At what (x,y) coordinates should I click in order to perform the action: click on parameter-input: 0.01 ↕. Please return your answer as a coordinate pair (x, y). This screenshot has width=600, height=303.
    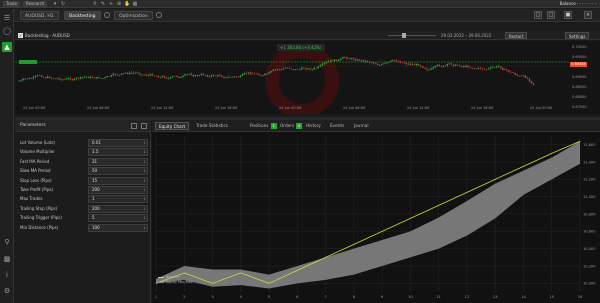
    Looking at the image, I should click on (118, 143).